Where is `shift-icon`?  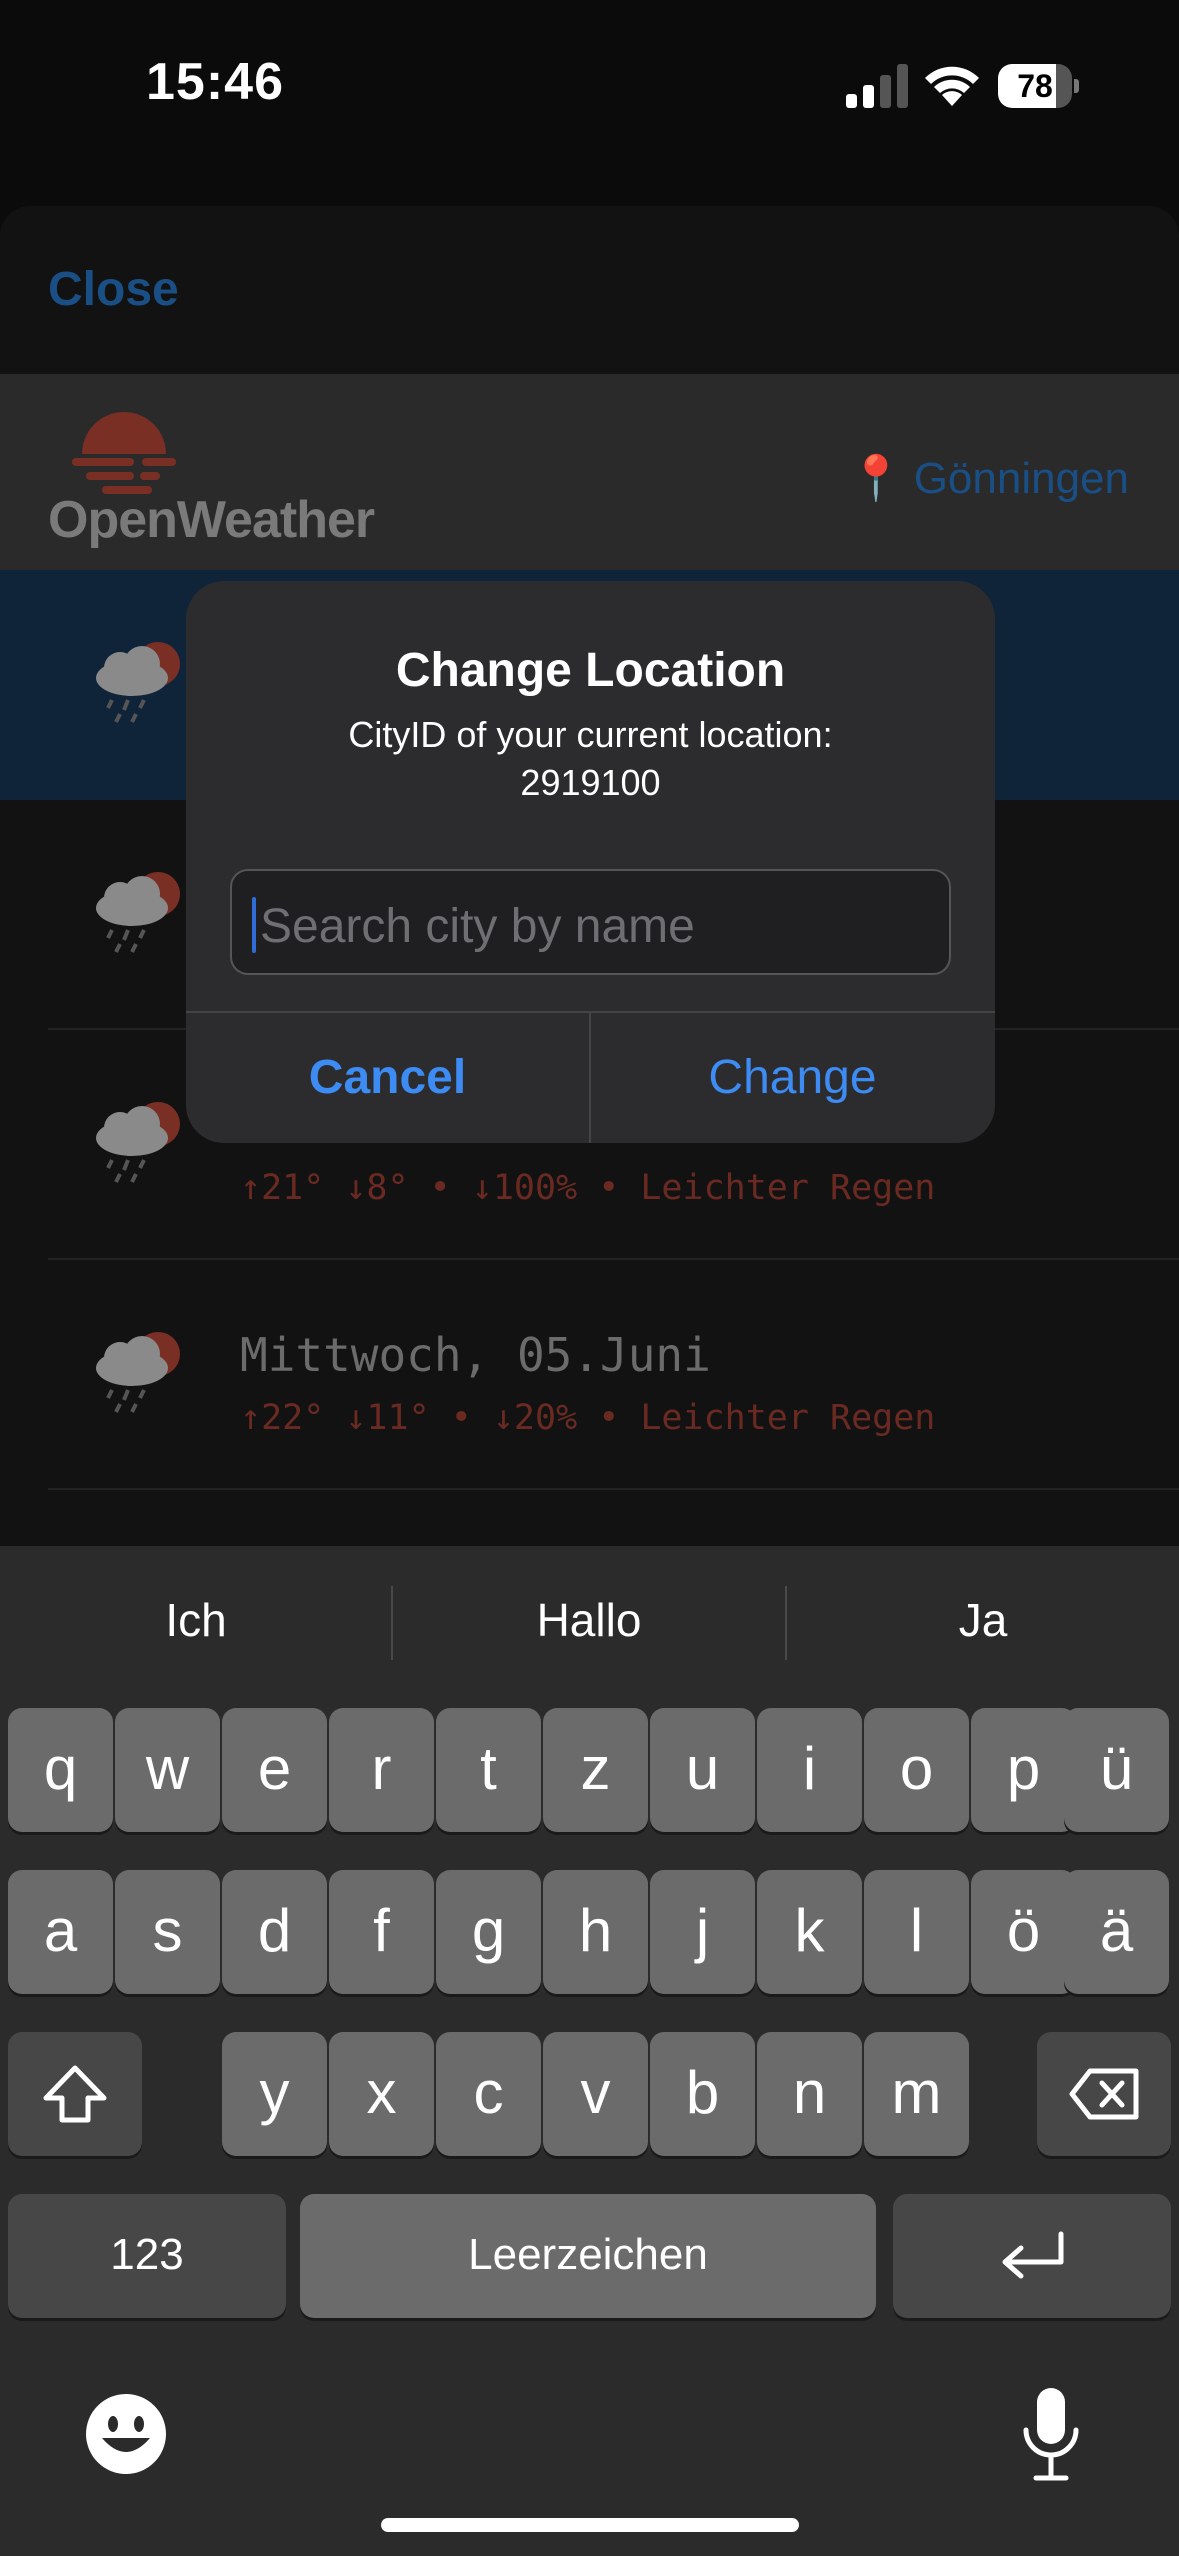
shift-icon is located at coordinates (75, 2094).